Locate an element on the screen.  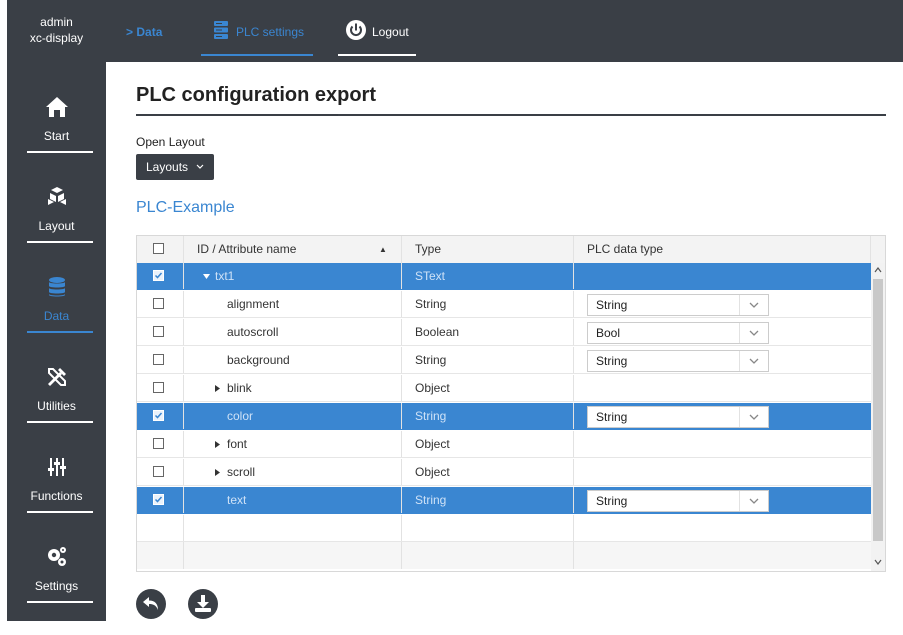
tab-underline is located at coordinates (257, 55).